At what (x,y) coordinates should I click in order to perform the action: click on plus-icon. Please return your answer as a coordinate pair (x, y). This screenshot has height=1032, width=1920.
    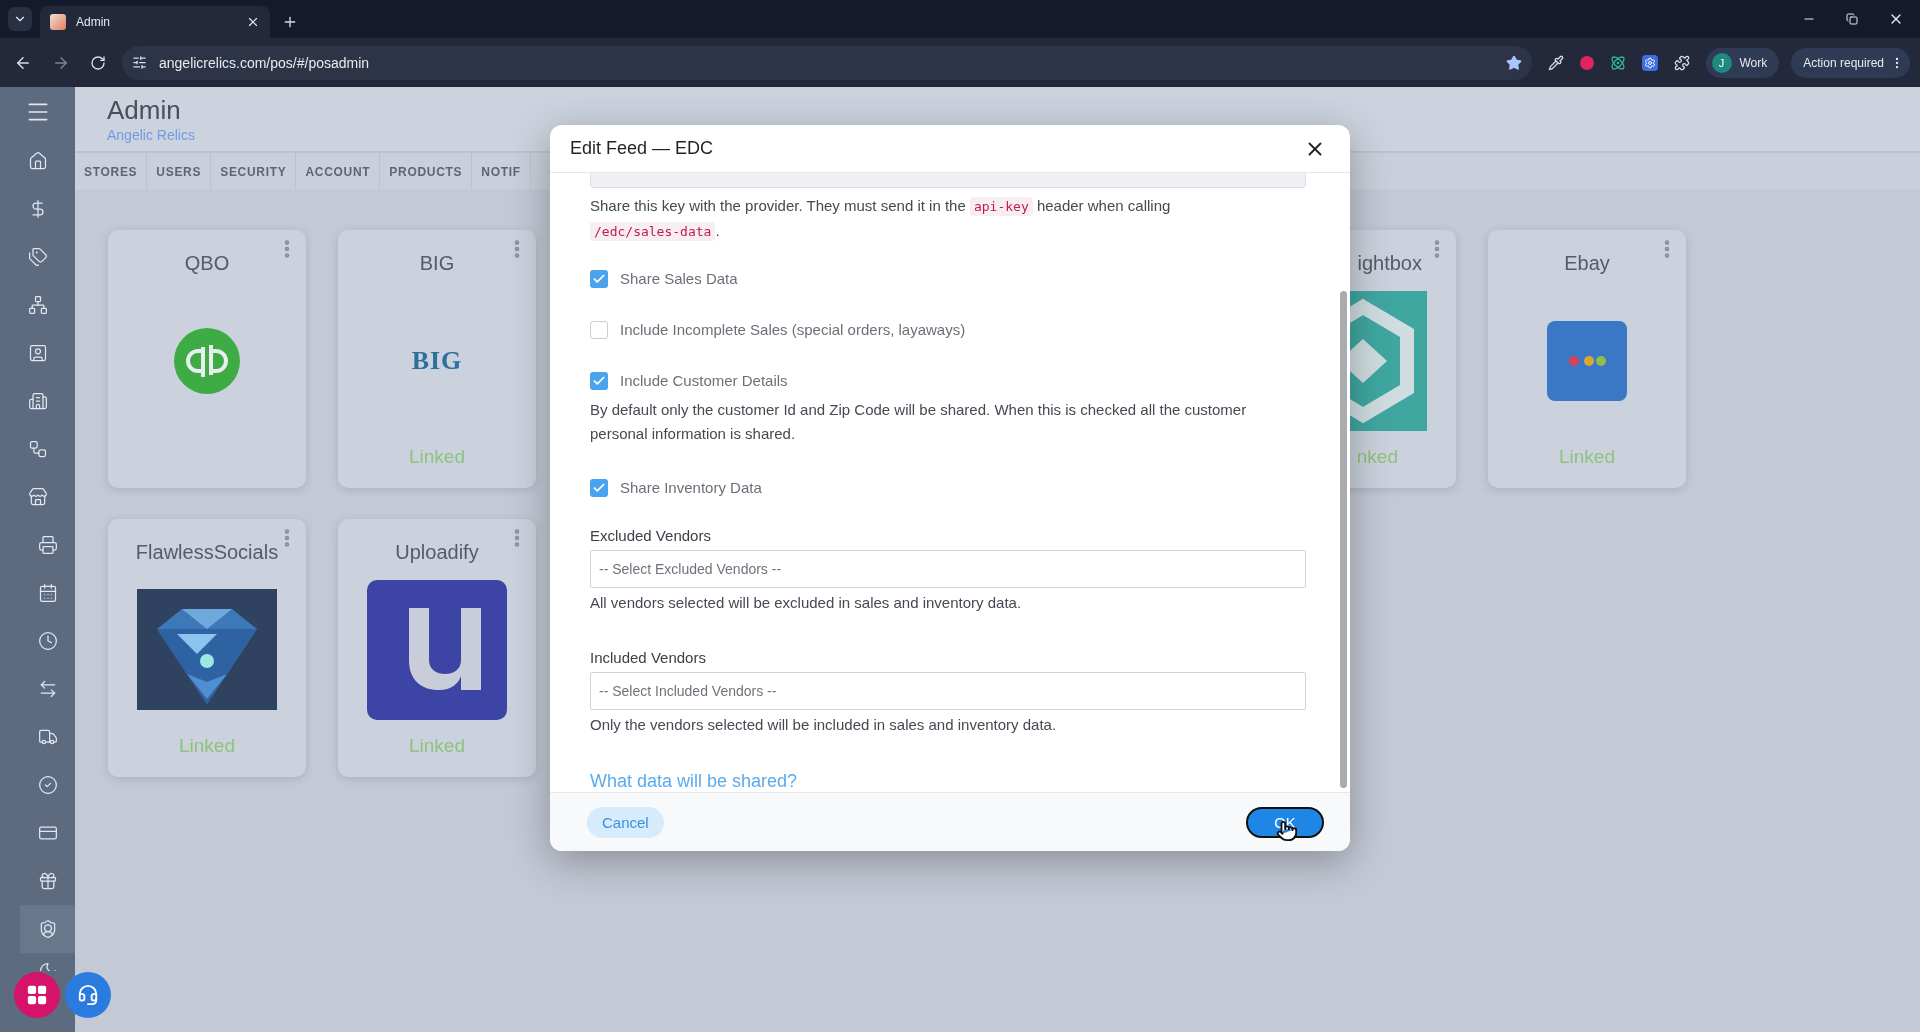
    Looking at the image, I should click on (290, 22).